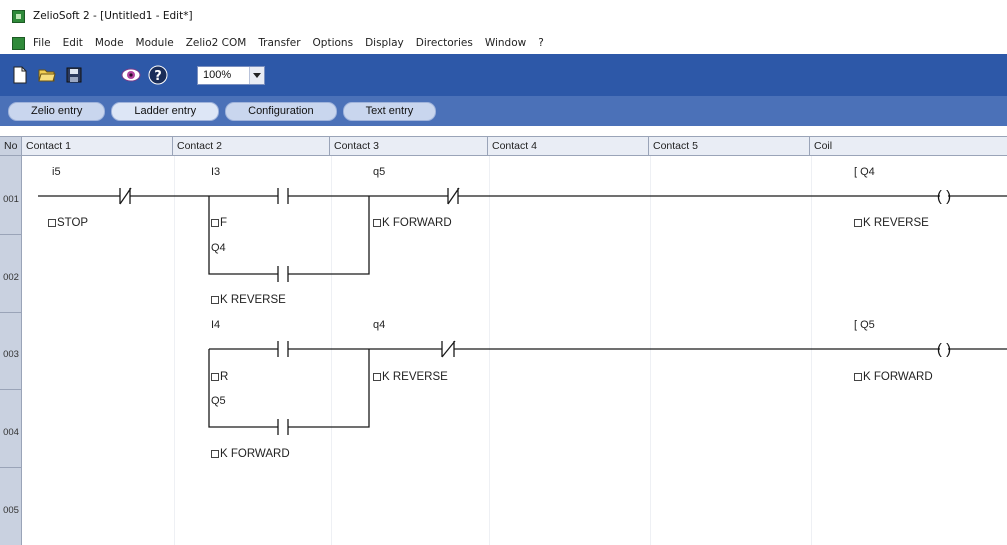 This screenshot has width=1007, height=545. Describe the element at coordinates (18, 16) in the screenshot. I see `app-logo-icon` at that location.